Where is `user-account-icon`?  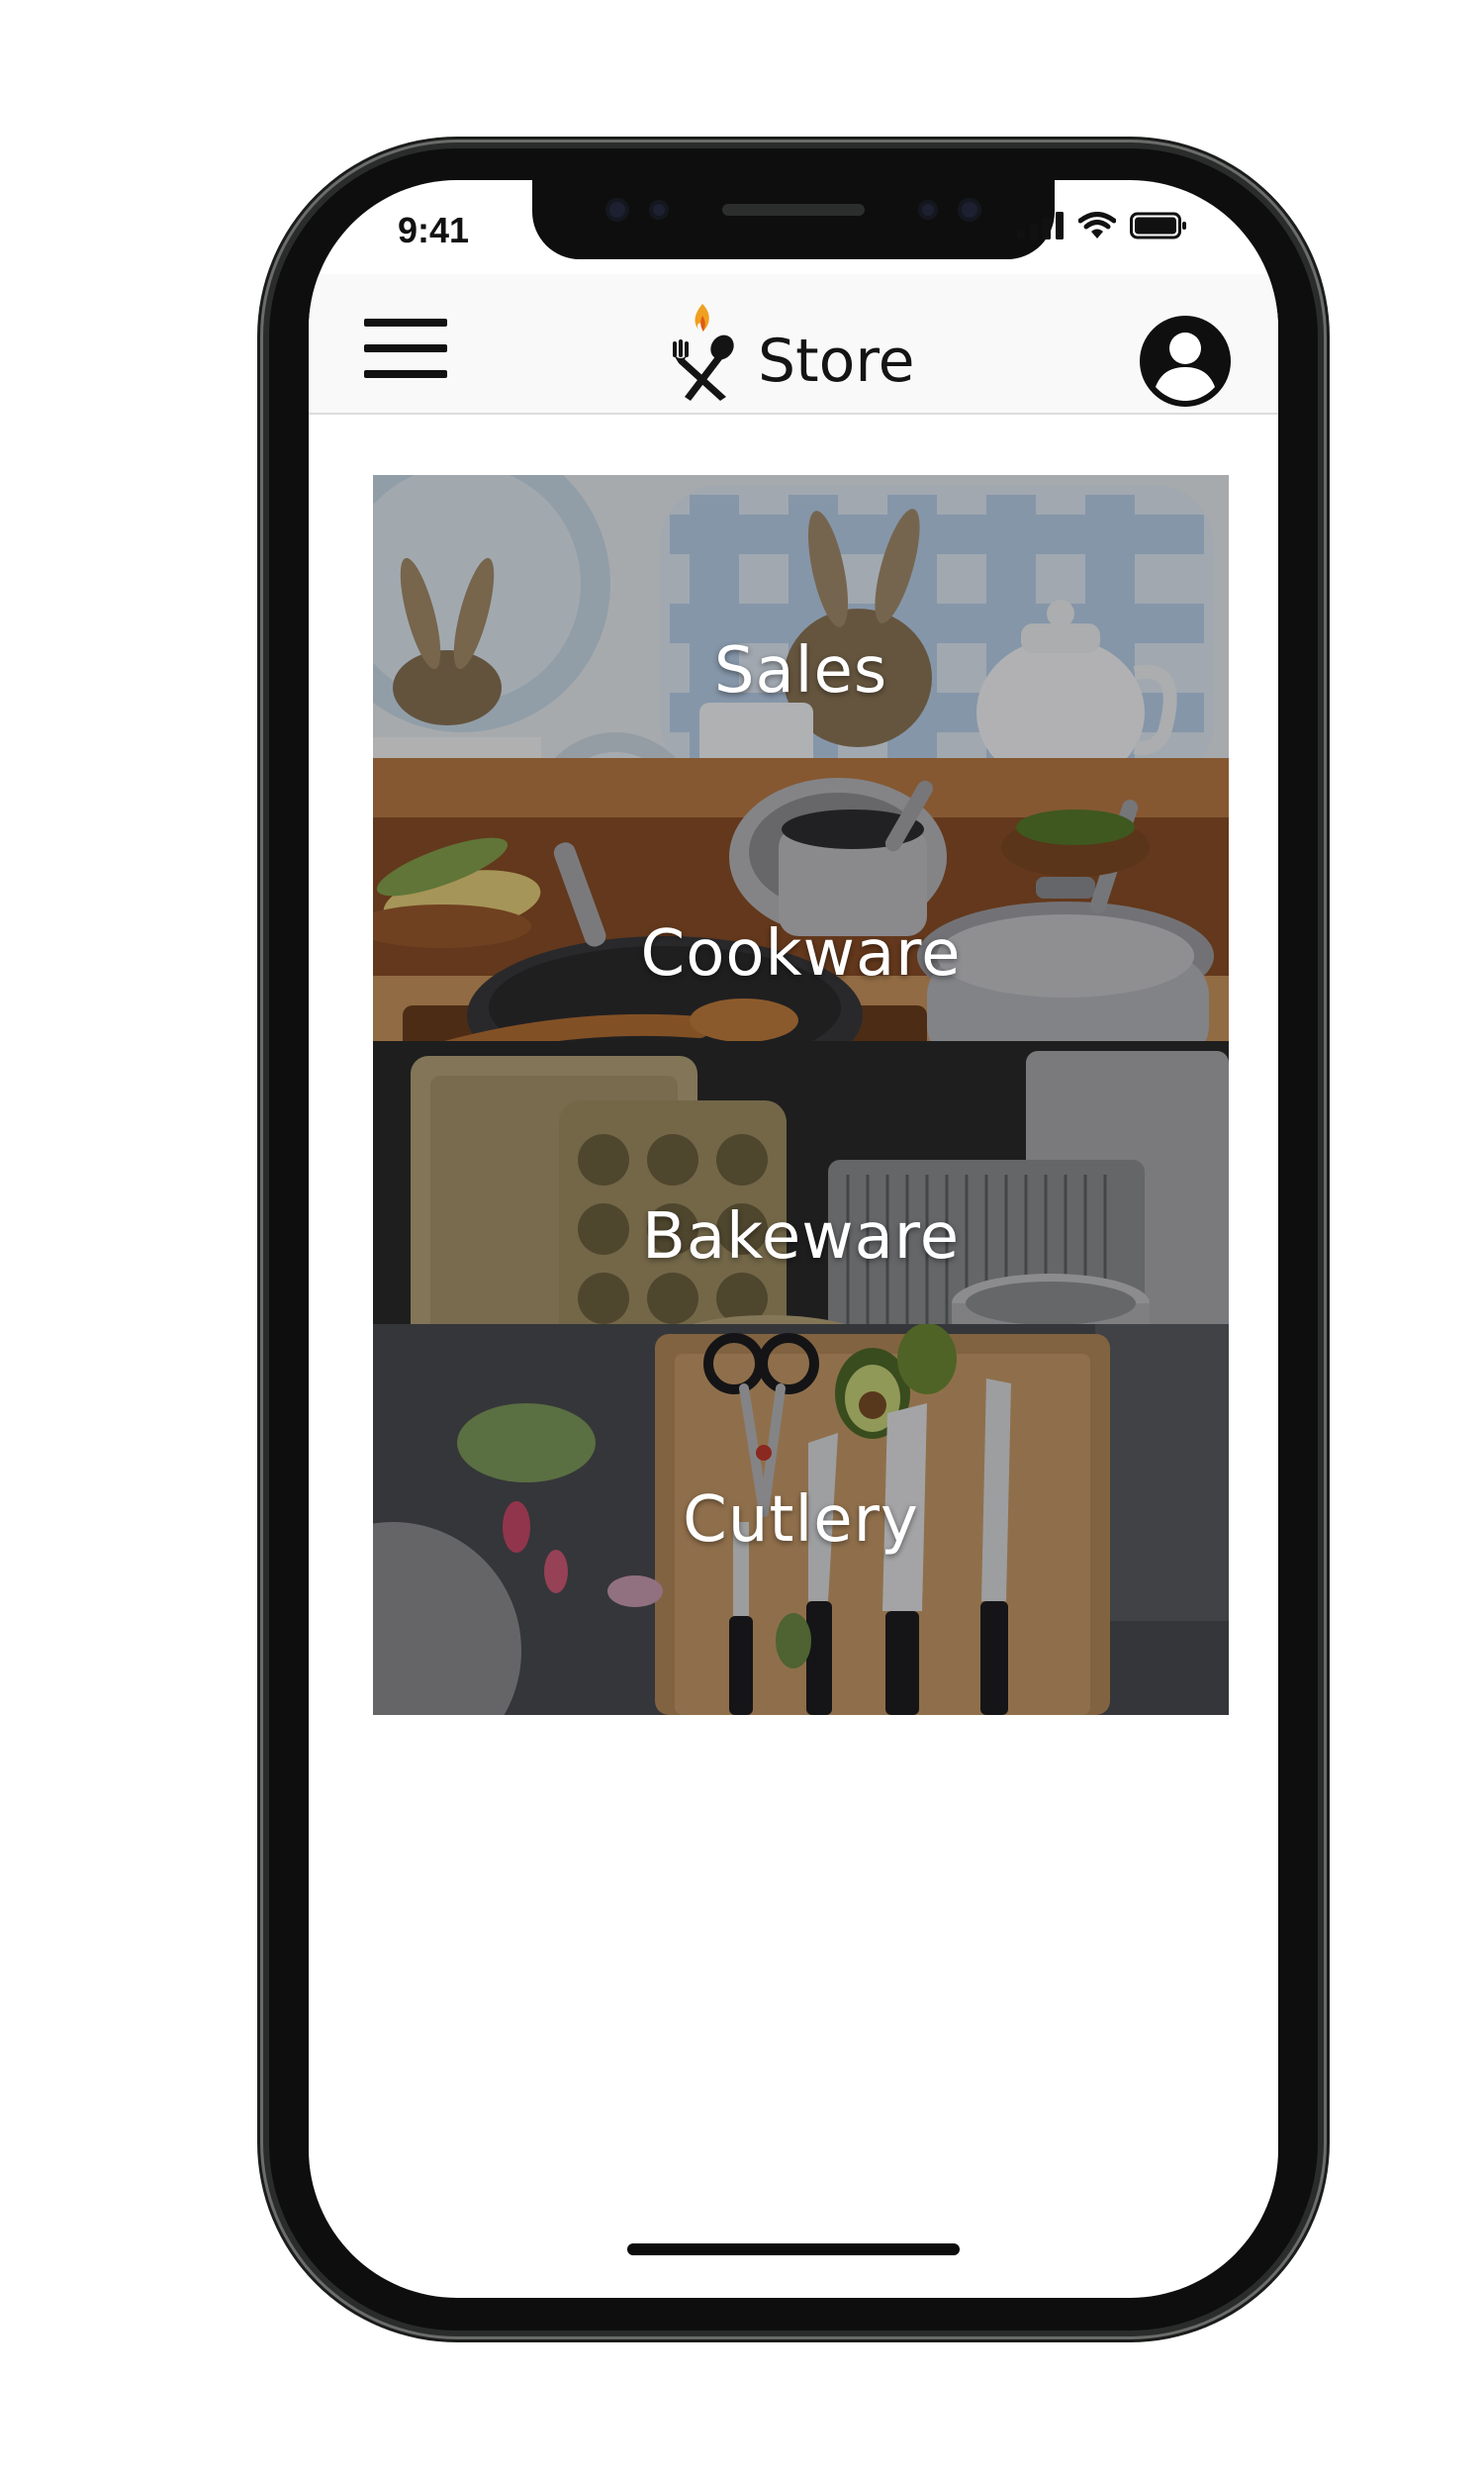
user-account-icon is located at coordinates (1185, 362).